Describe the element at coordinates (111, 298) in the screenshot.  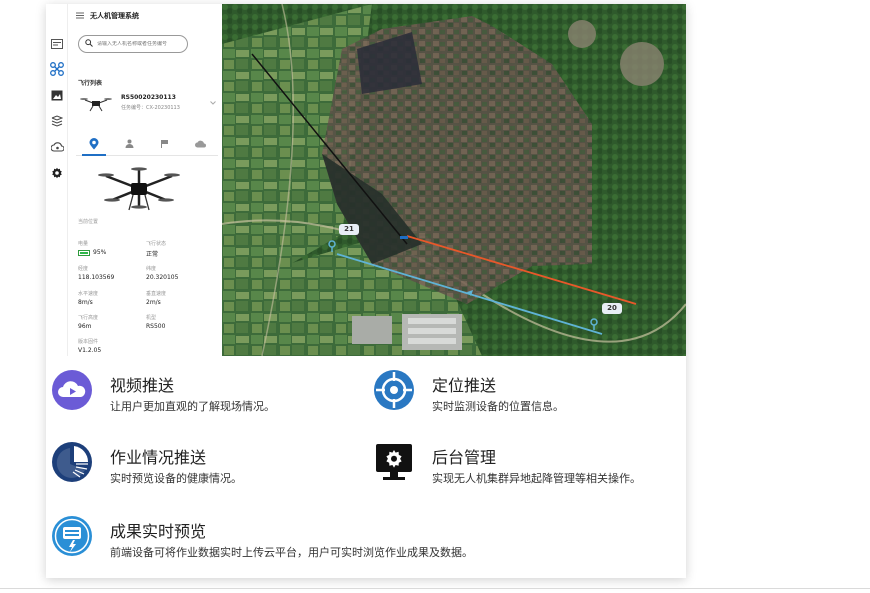
I see `hspeed-cell: 水平速度 8m/s` at that location.